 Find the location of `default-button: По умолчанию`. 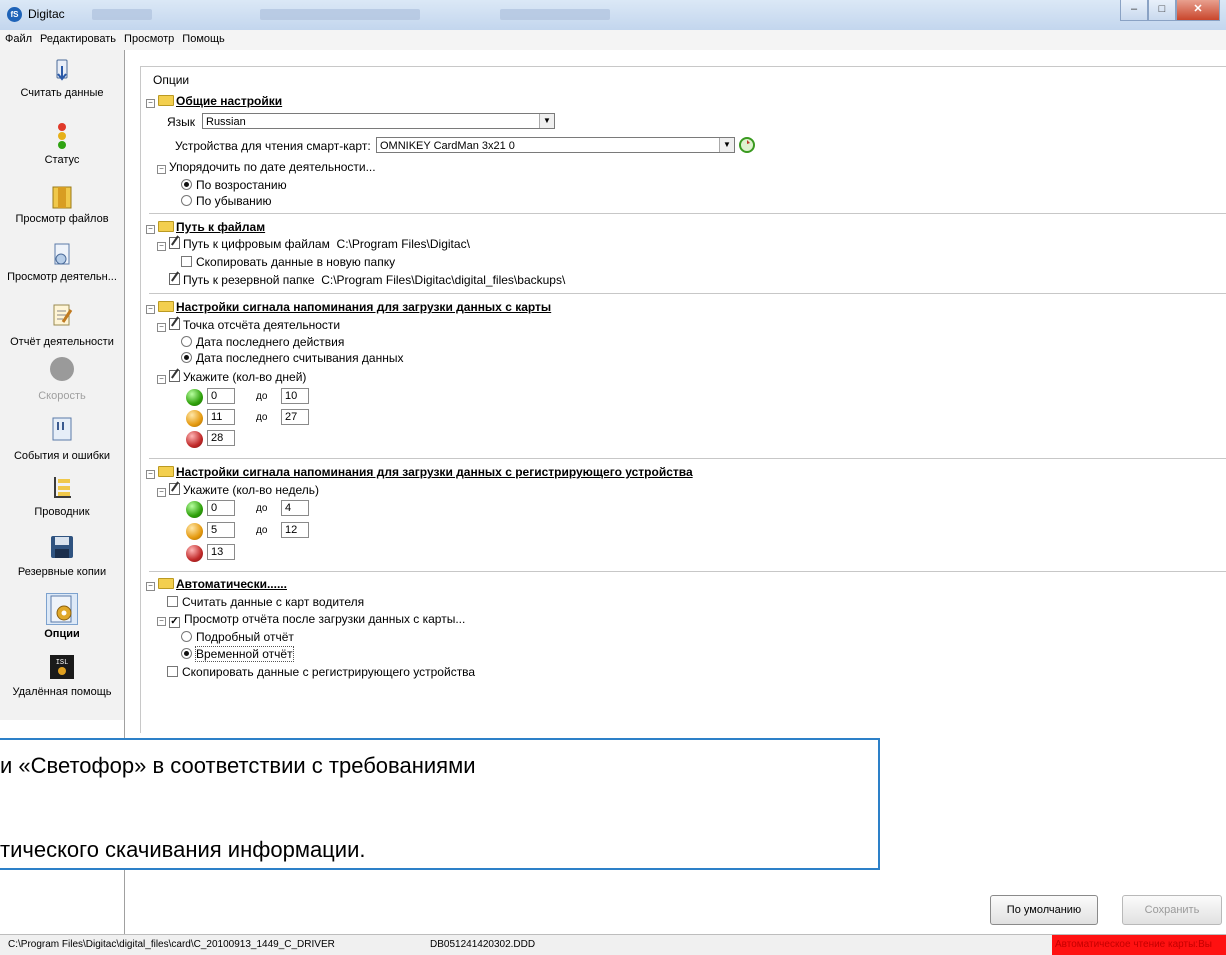

default-button: По умолчанию is located at coordinates (1044, 910).